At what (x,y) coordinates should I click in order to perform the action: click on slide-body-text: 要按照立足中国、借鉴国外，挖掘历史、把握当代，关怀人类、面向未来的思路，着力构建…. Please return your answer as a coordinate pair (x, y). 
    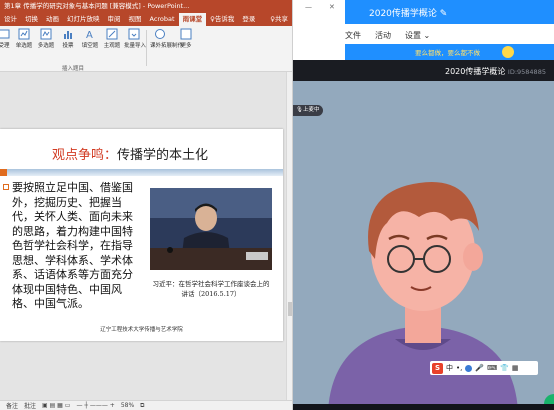
    Looking at the image, I should click on (72, 245).